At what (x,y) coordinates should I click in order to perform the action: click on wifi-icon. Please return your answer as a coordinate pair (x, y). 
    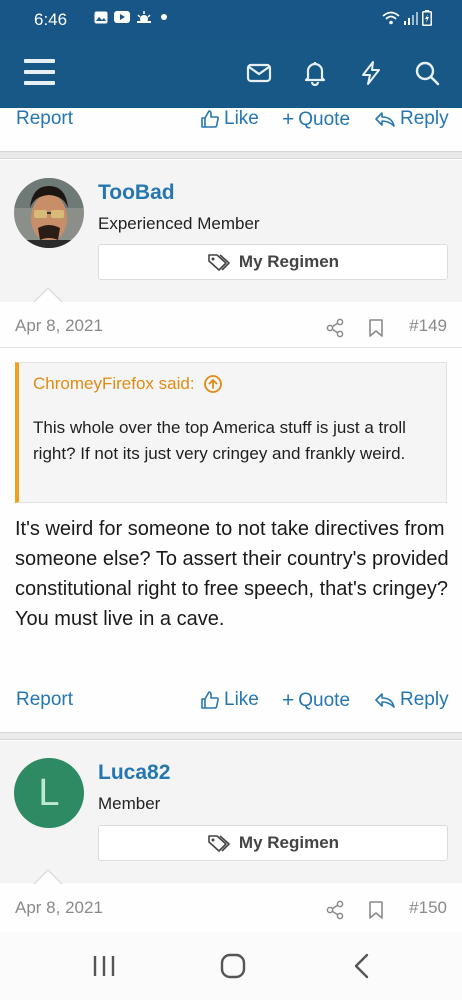
    Looking at the image, I should click on (391, 18).